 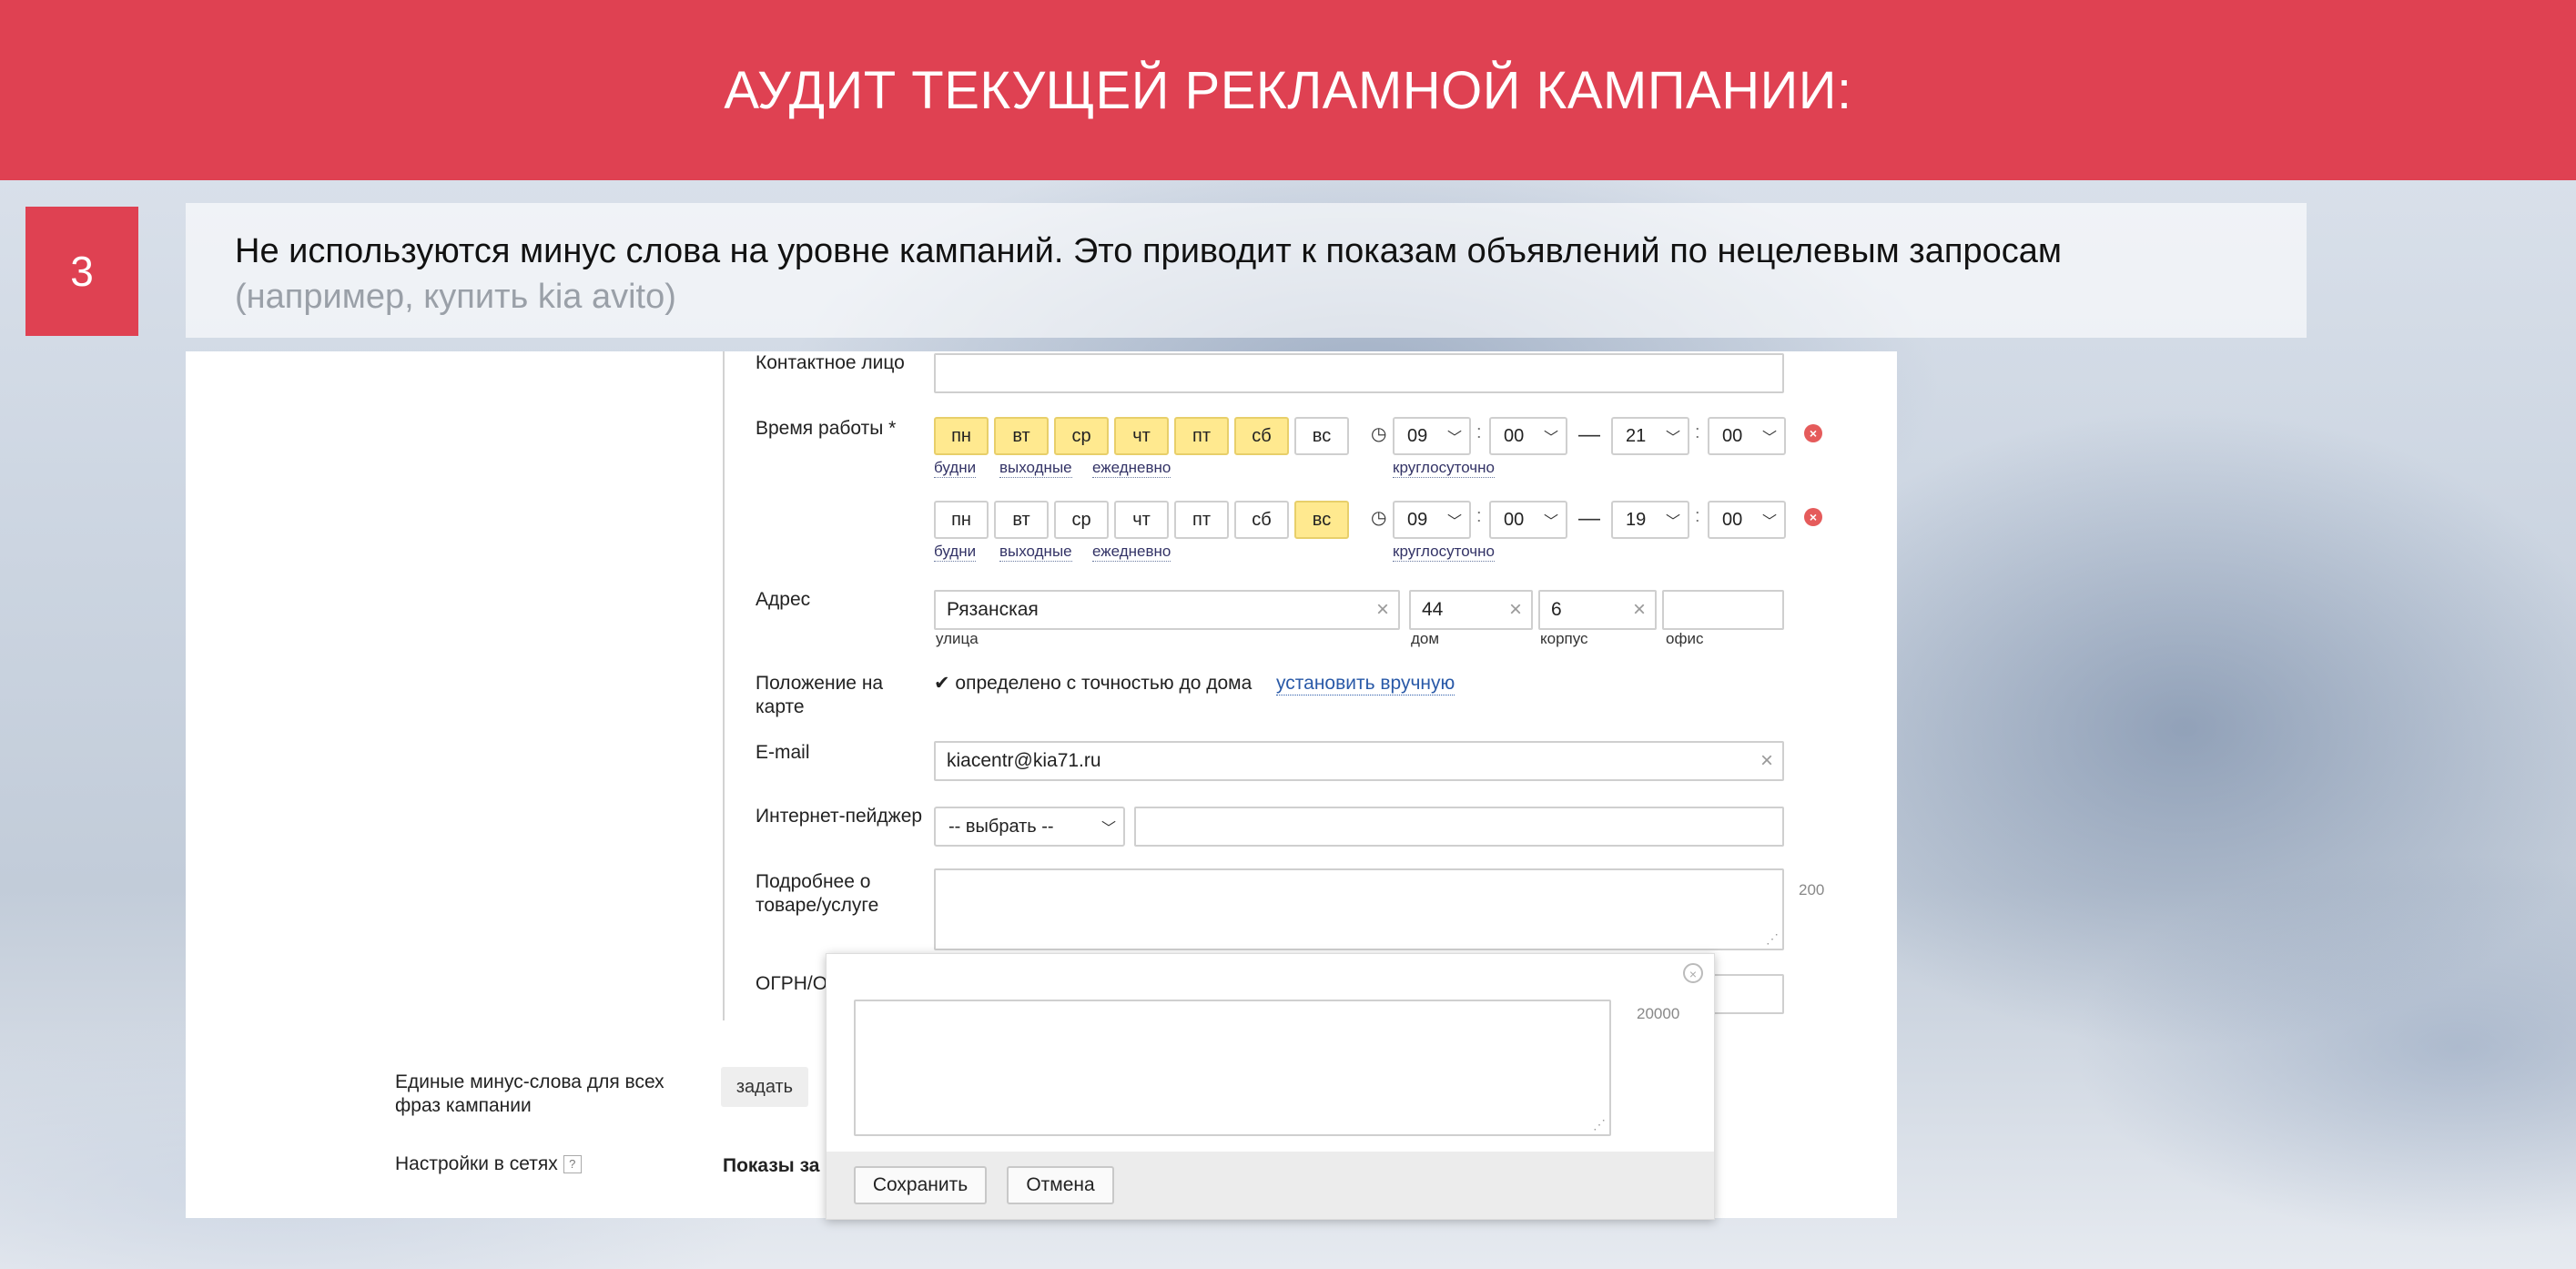 What do you see at coordinates (1556, 609) in the screenshot?
I see `building-value: 6` at bounding box center [1556, 609].